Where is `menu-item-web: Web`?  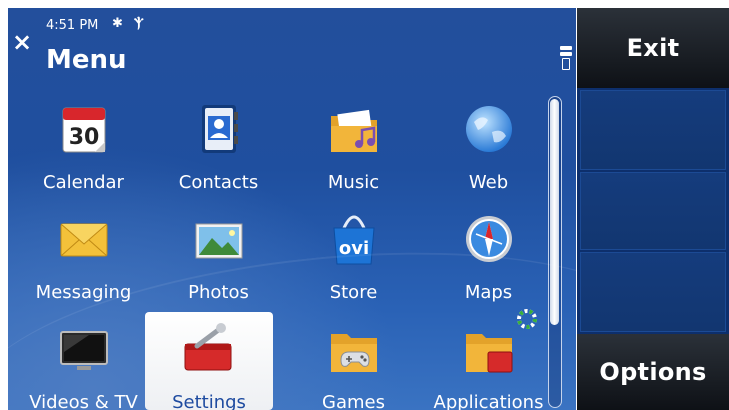 menu-item-web: Web is located at coordinates (488, 153).